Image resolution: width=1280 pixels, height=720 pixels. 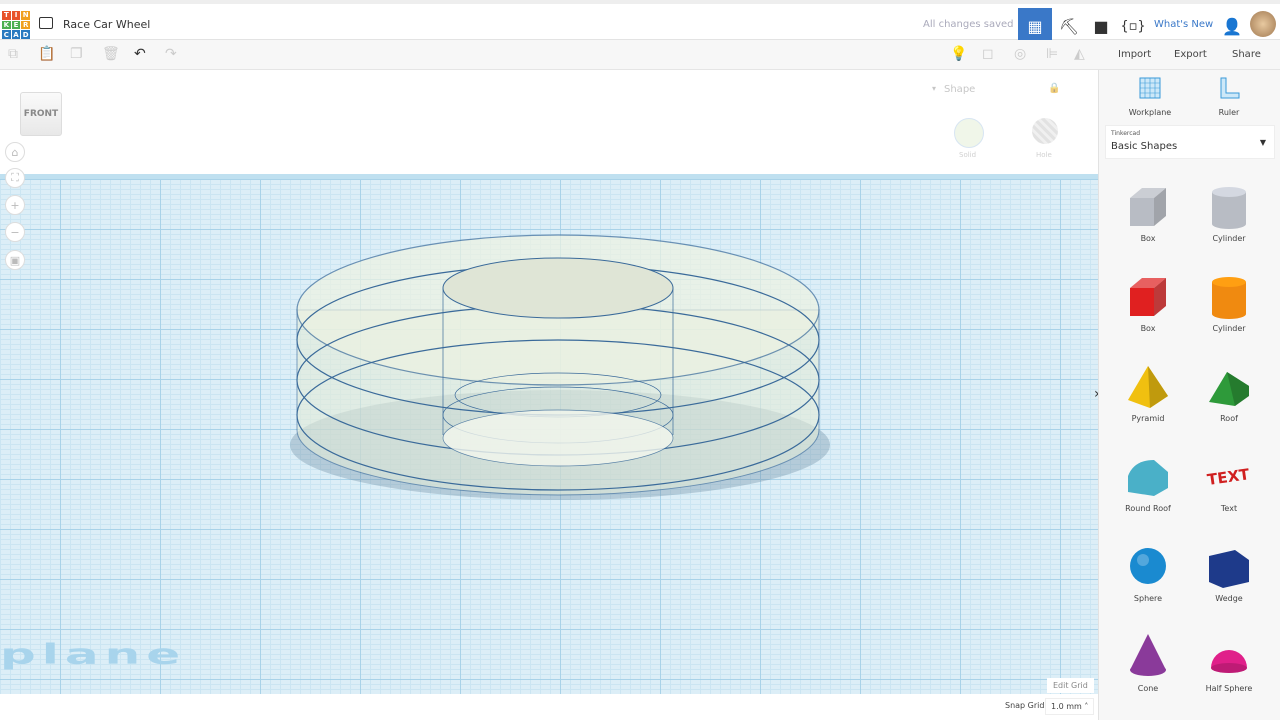 I want to click on invite-user-button: 👤, so click(x=1232, y=26).